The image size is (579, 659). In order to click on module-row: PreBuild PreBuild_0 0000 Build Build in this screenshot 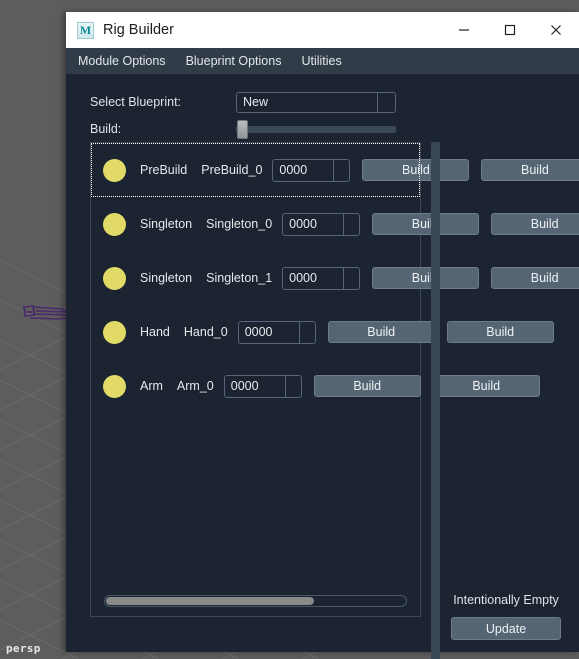, I will do `click(335, 170)`.